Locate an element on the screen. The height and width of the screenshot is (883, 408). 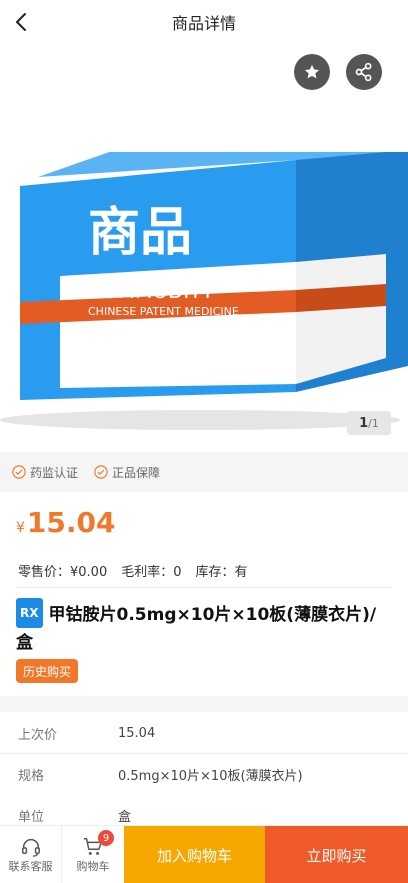
image-counter: 1 /1 is located at coordinates (369, 423).